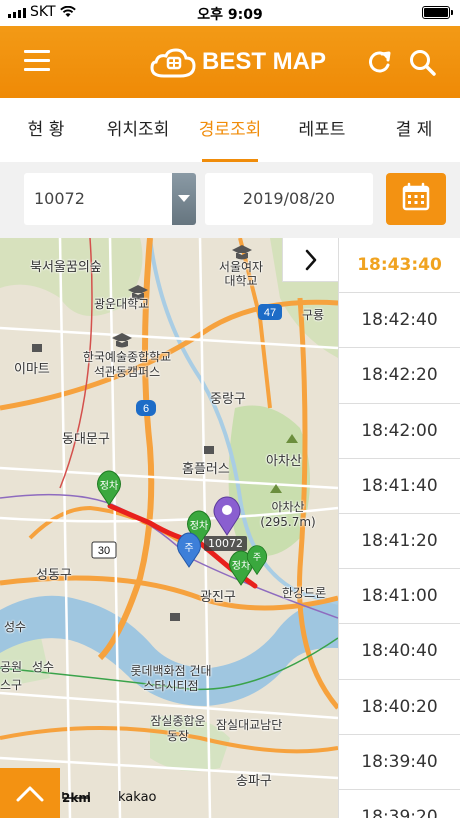  I want to click on map-label: 구룡, so click(313, 315).